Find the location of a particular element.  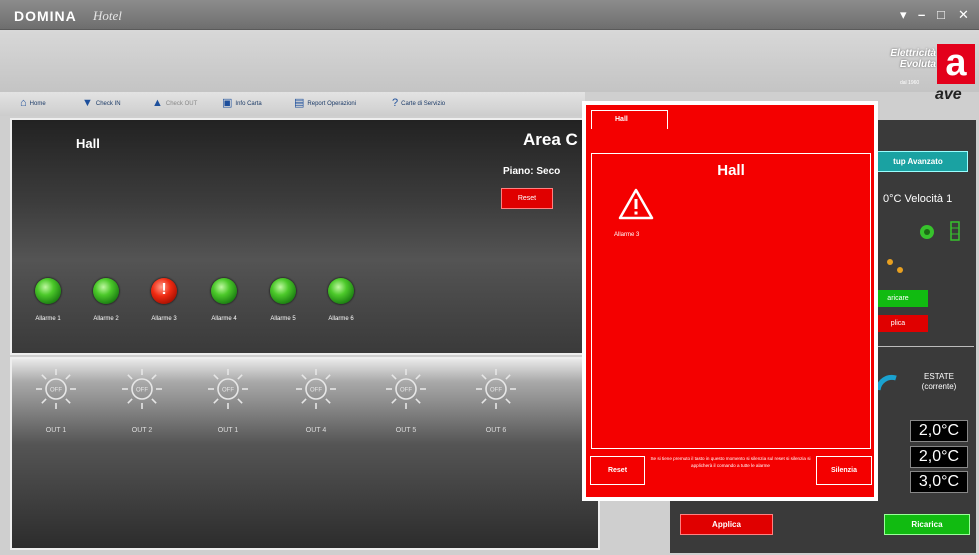

title-bar: DOMINA Hotel ▾ – □ ✕ is located at coordinates (489, 15).